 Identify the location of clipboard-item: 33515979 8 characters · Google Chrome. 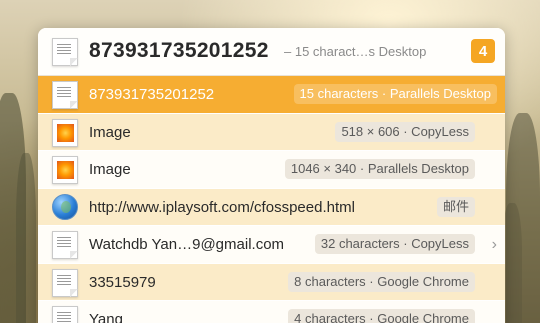
(271, 282).